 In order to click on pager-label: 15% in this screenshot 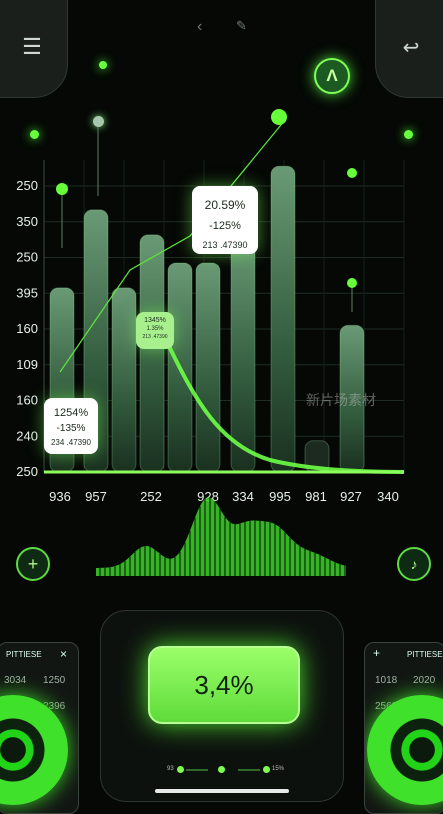, I will do `click(278, 769)`.